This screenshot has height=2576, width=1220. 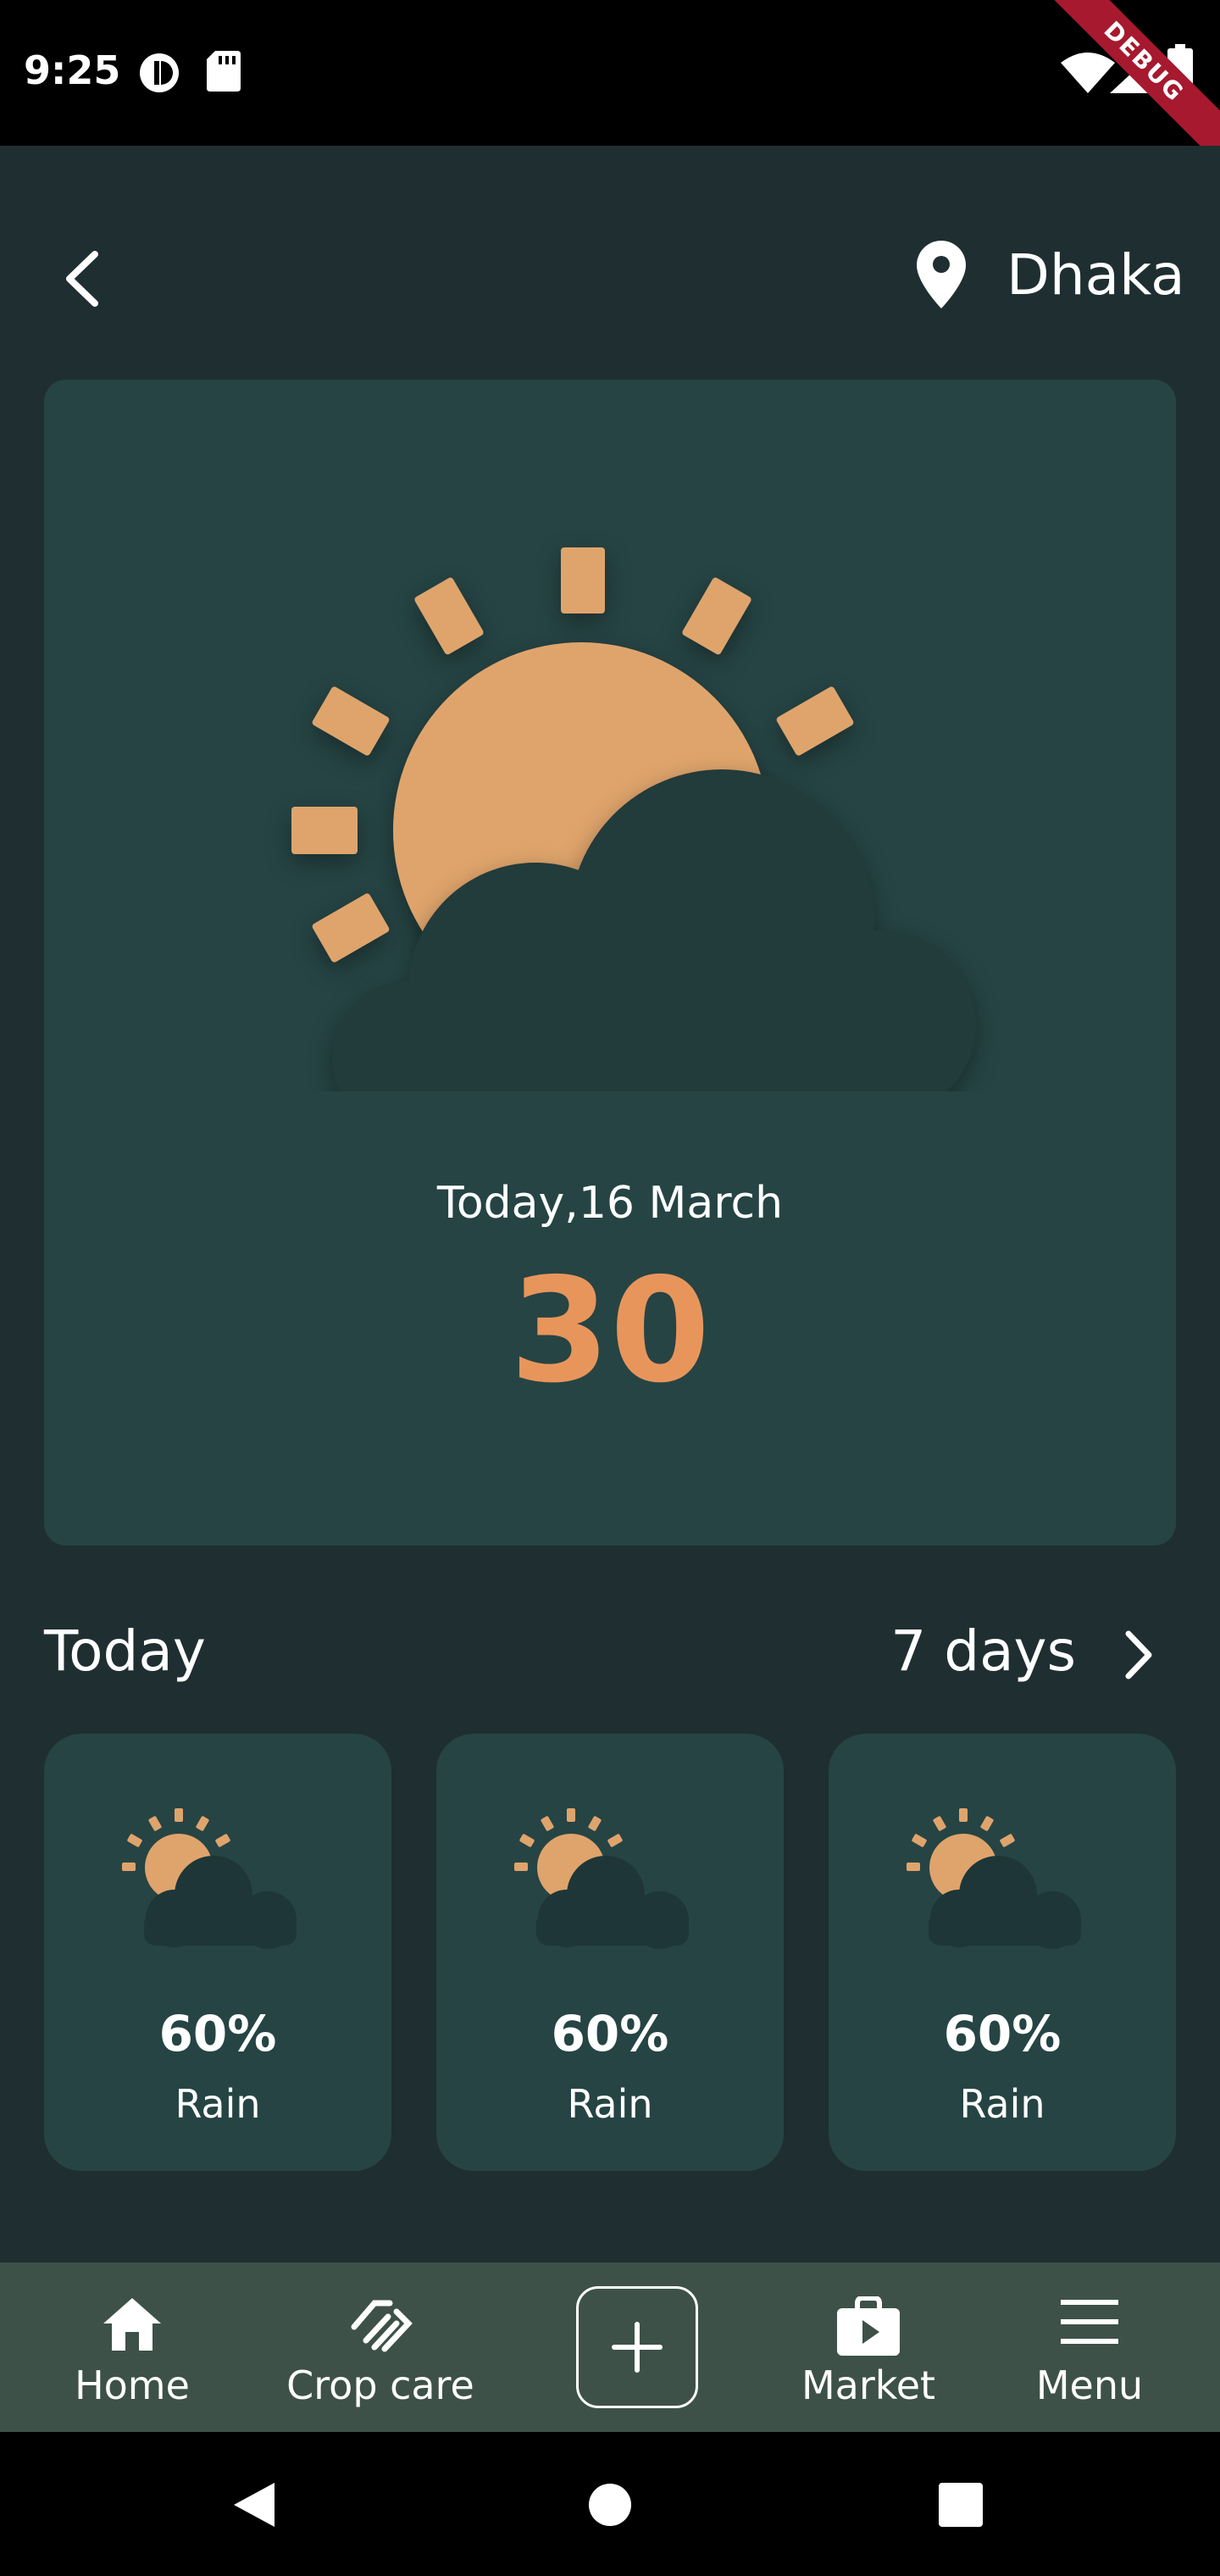 What do you see at coordinates (380, 2385) in the screenshot?
I see `nav-label: Crop care` at bounding box center [380, 2385].